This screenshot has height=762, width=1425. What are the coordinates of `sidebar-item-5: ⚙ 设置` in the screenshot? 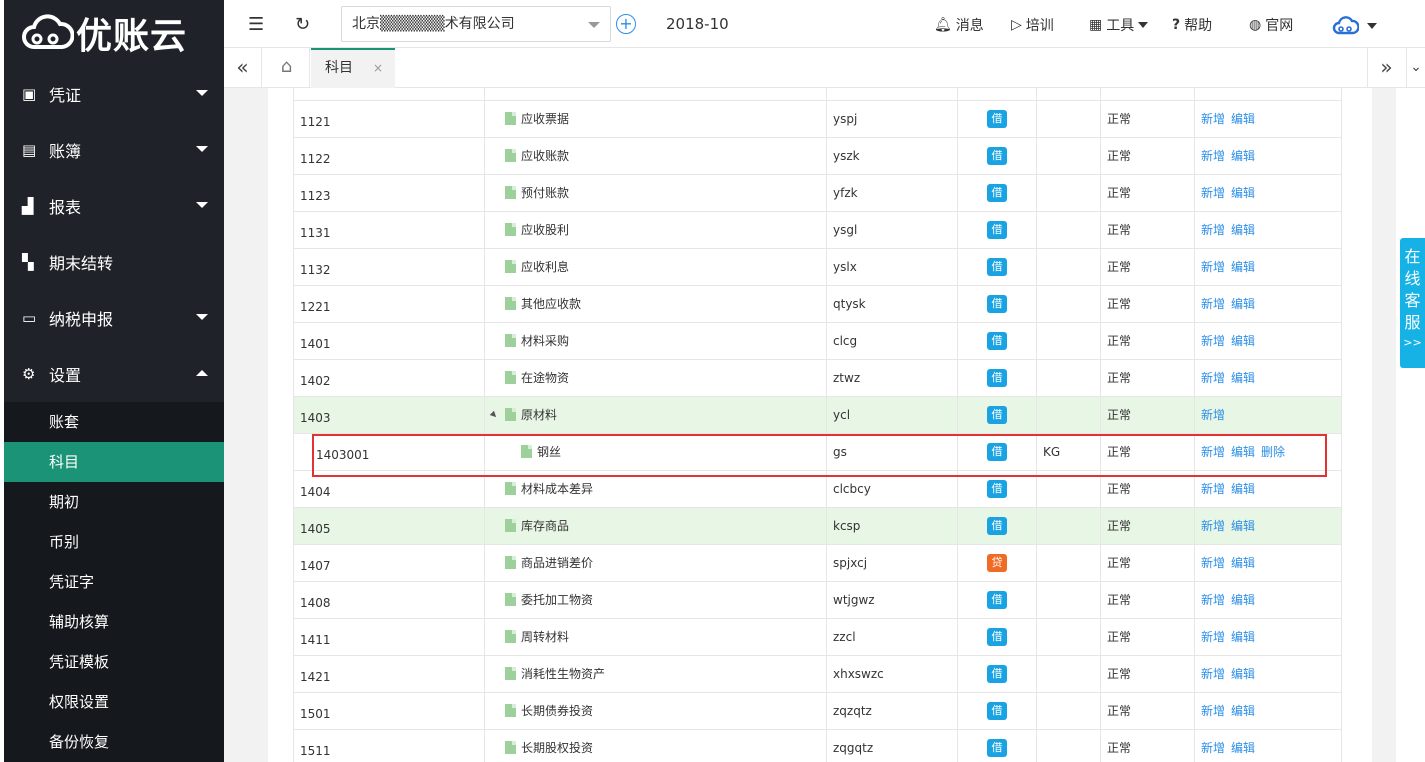 It's located at (114, 374).